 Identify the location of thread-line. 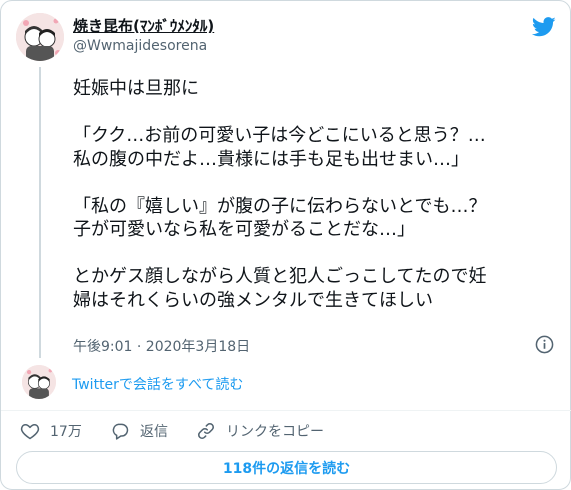
(40, 212).